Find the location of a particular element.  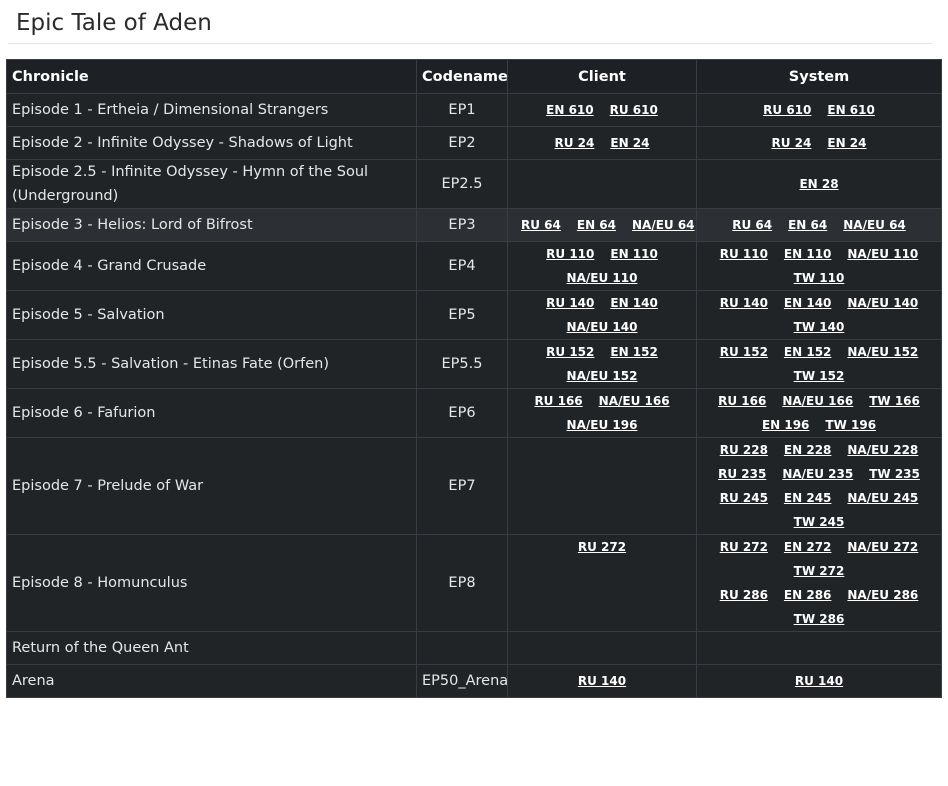

header-codename: Codename is located at coordinates (462, 76).